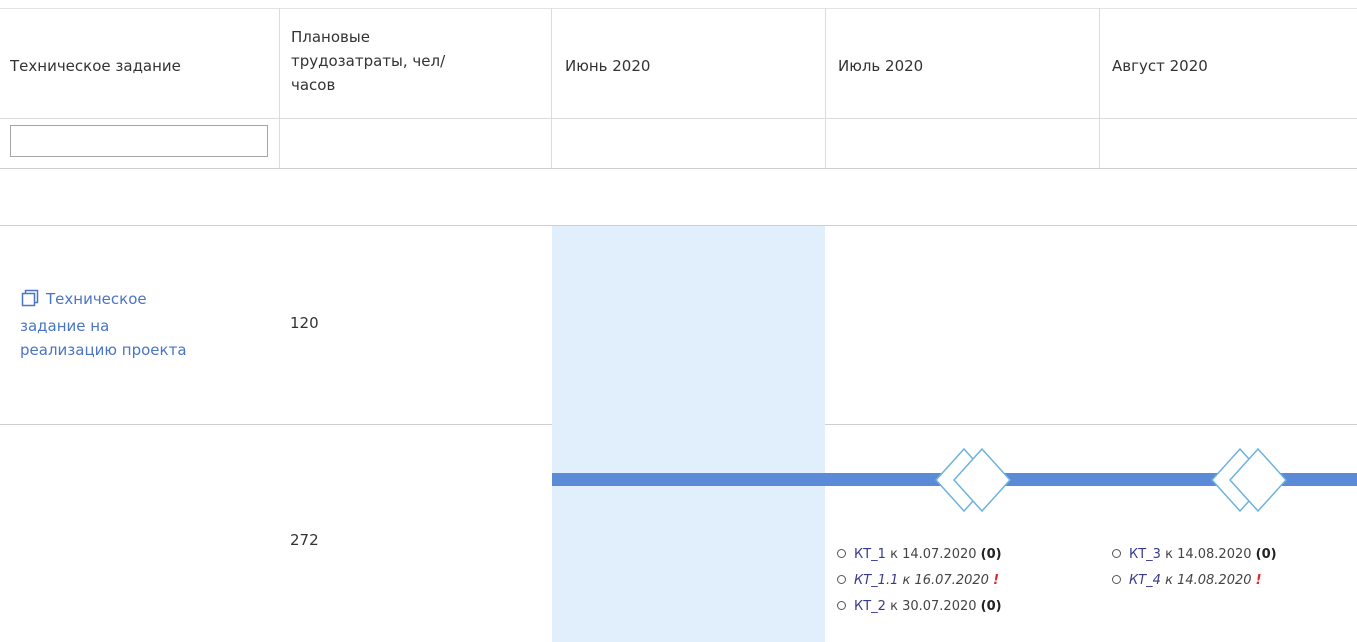 The height and width of the screenshot is (642, 1357). I want to click on column-header-planned-hours: Плановые трудозатраты, чел/ часов, so click(368, 61).